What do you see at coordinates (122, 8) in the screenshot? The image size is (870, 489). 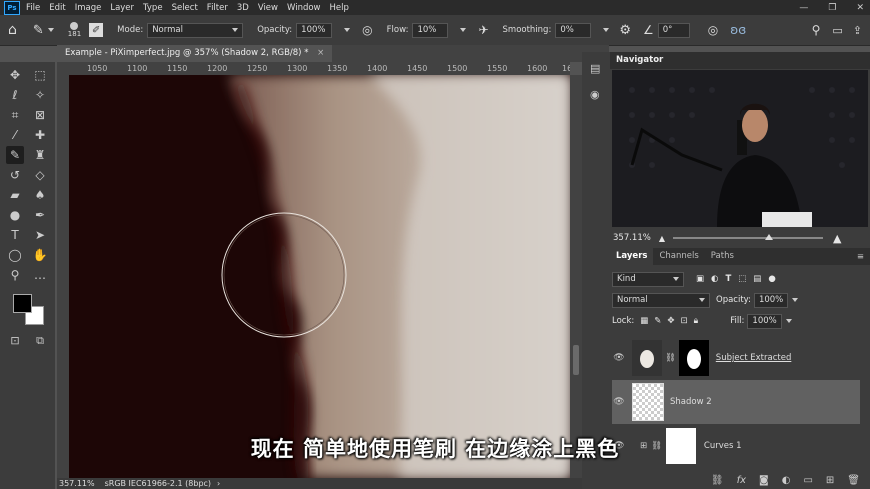 I see `menu-layer: Layer` at bounding box center [122, 8].